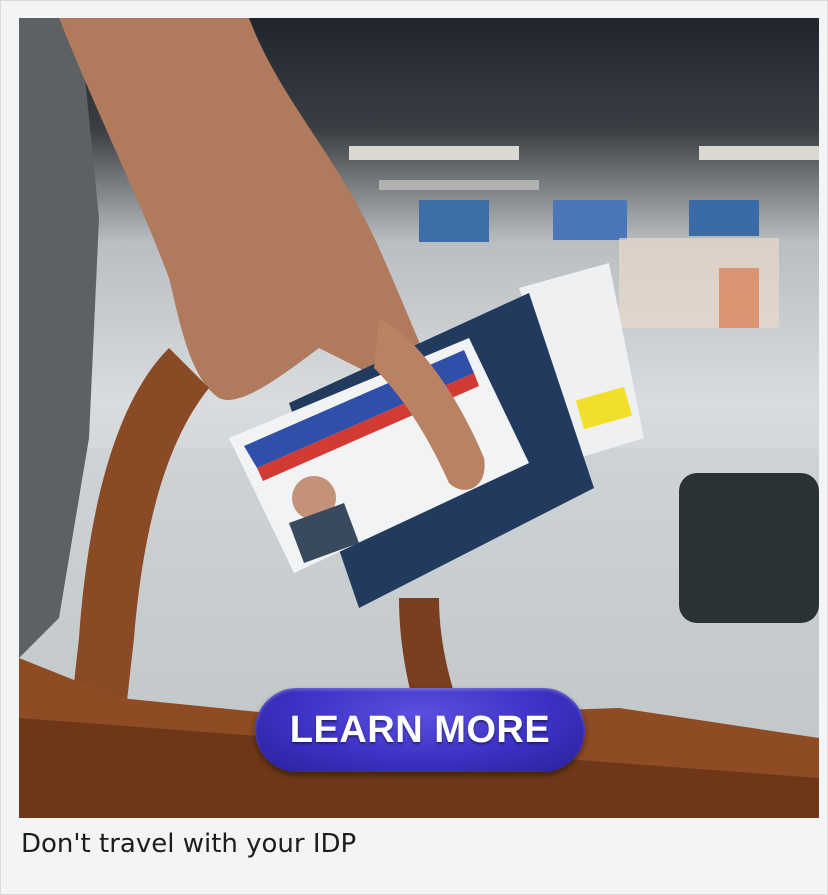  I want to click on learn-more-label: LEARN MORE, so click(420, 729).